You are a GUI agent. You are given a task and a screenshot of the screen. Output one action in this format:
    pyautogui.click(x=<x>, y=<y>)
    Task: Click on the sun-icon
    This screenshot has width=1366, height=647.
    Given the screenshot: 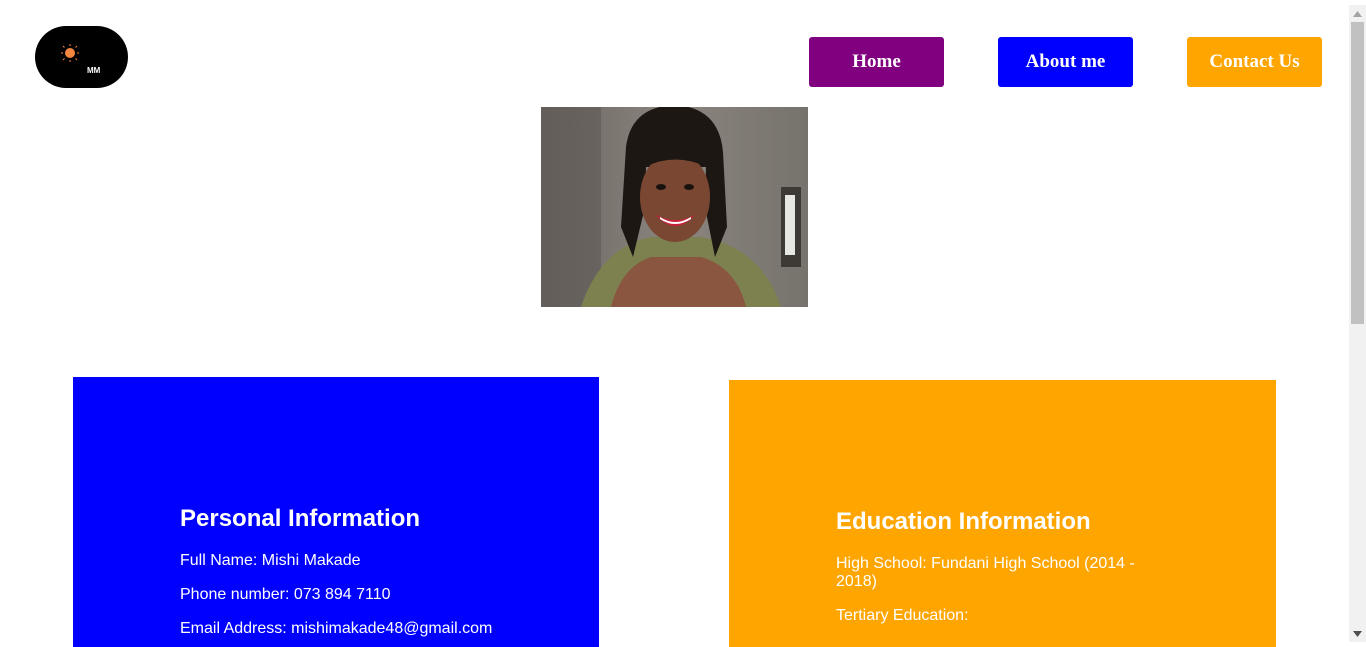 What is the action you would take?
    pyautogui.click(x=70, y=53)
    